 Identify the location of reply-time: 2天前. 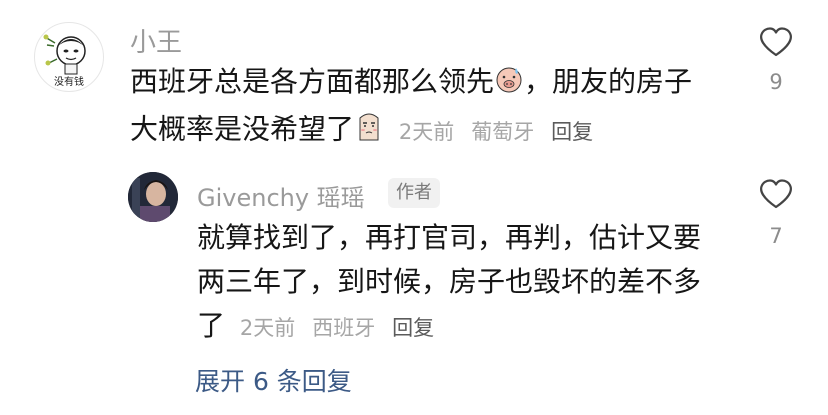
(267, 328).